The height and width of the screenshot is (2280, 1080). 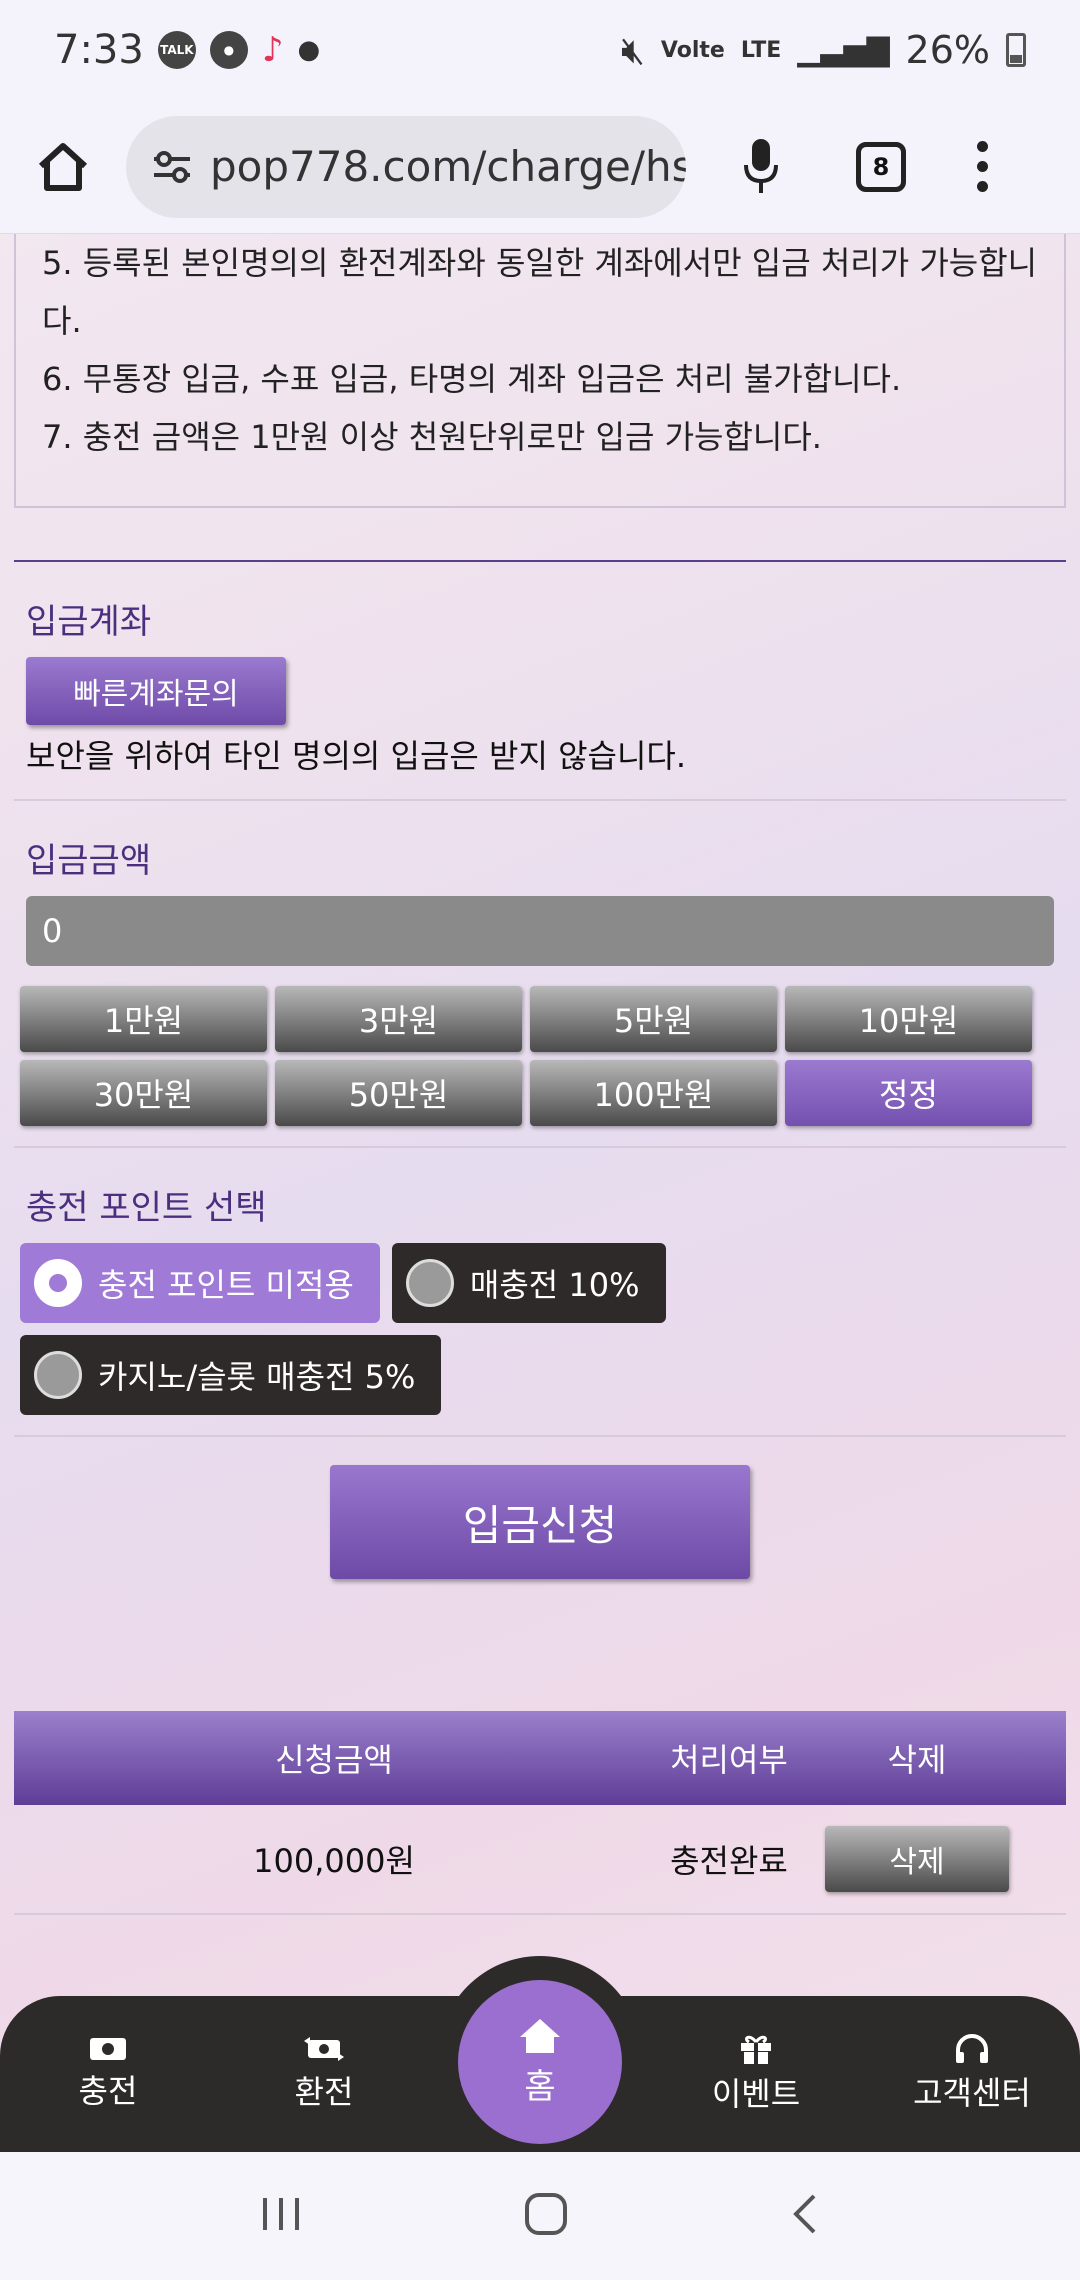 I want to click on nav-label: 충전, so click(x=108, y=2091).